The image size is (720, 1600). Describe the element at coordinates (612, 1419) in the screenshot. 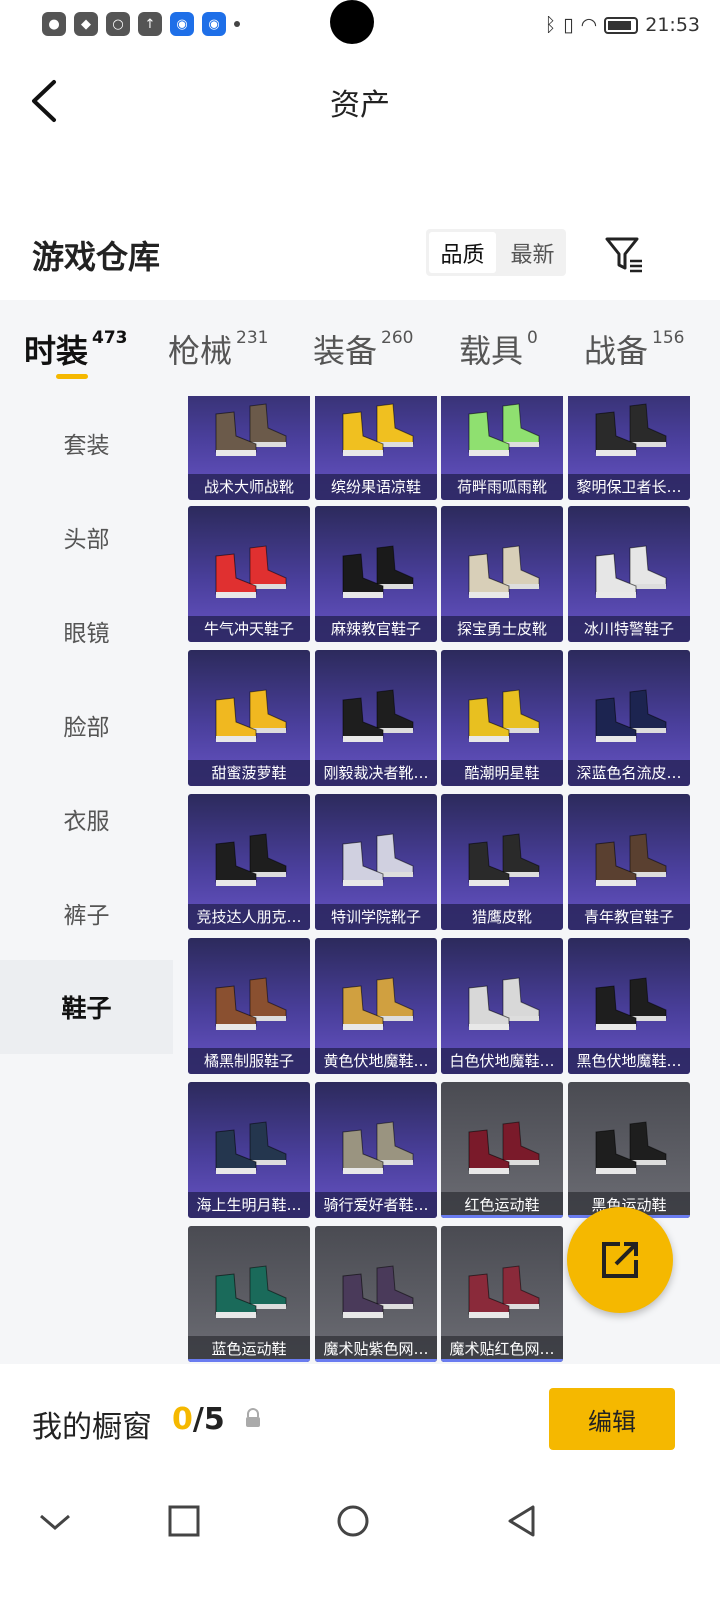

I see `edit-button: 编辑` at that location.